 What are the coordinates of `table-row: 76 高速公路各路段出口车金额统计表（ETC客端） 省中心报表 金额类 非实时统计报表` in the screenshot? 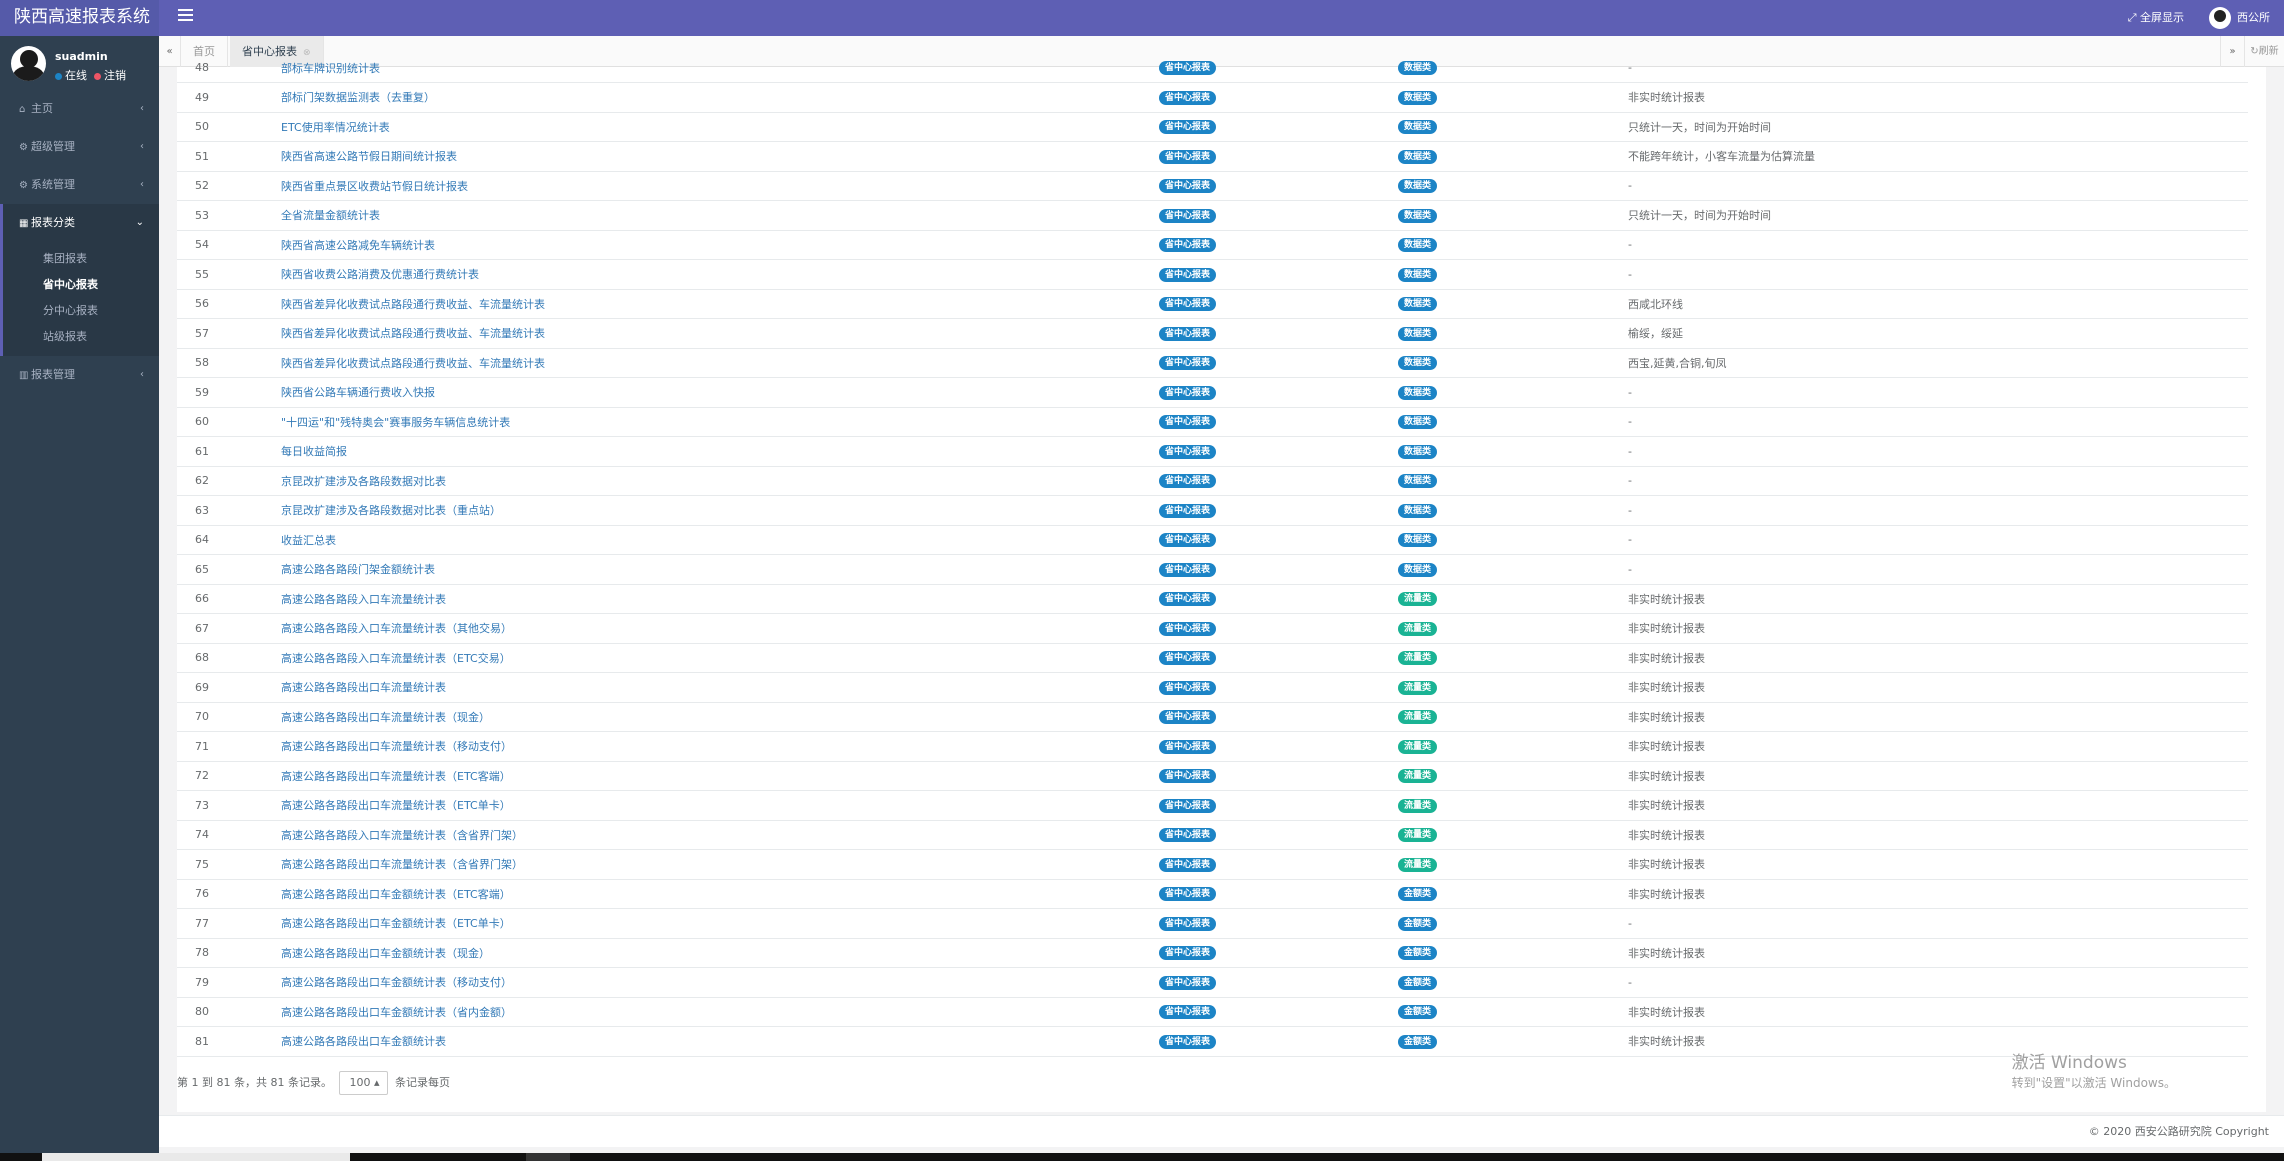 It's located at (1212, 894).